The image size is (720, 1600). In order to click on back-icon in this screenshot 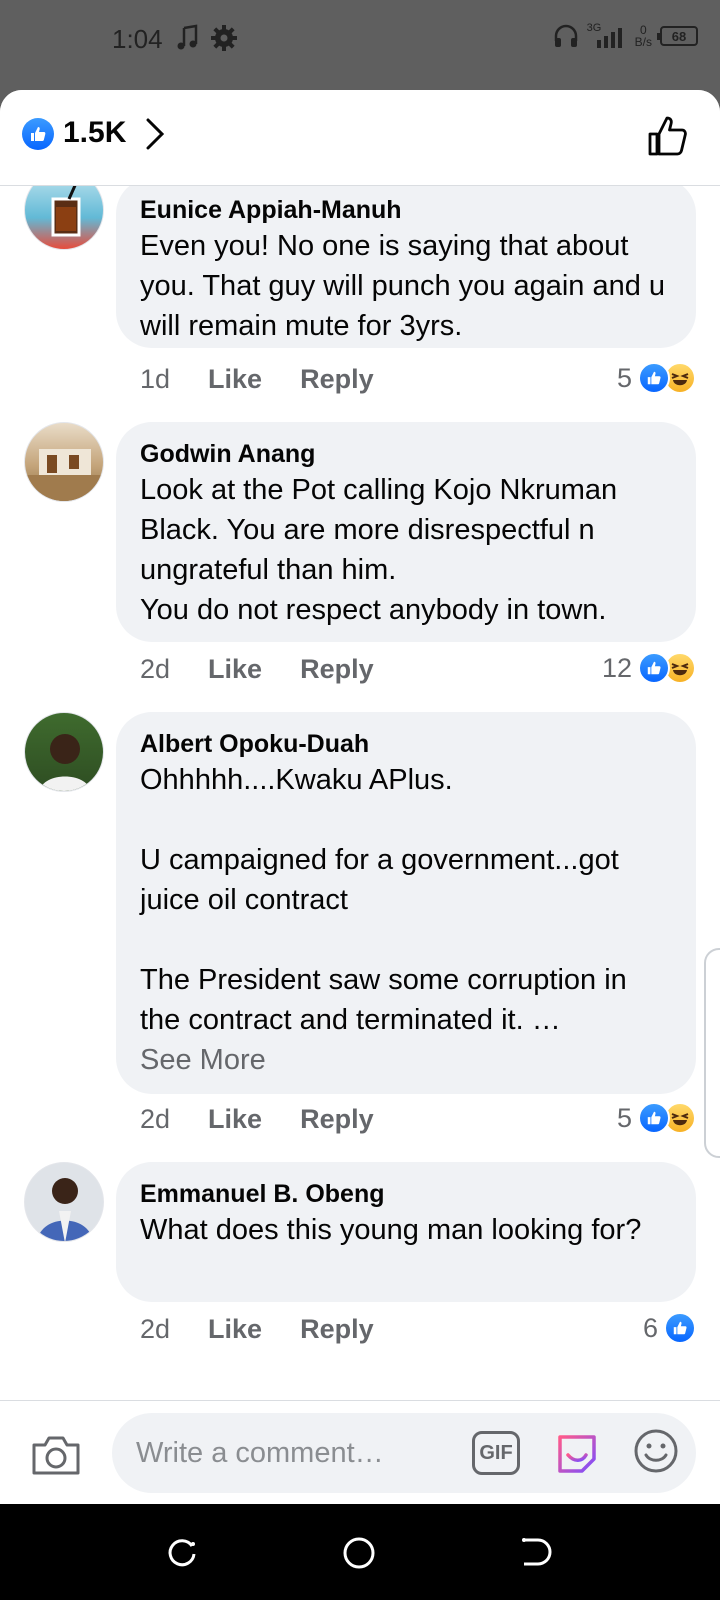, I will do `click(536, 1552)`.